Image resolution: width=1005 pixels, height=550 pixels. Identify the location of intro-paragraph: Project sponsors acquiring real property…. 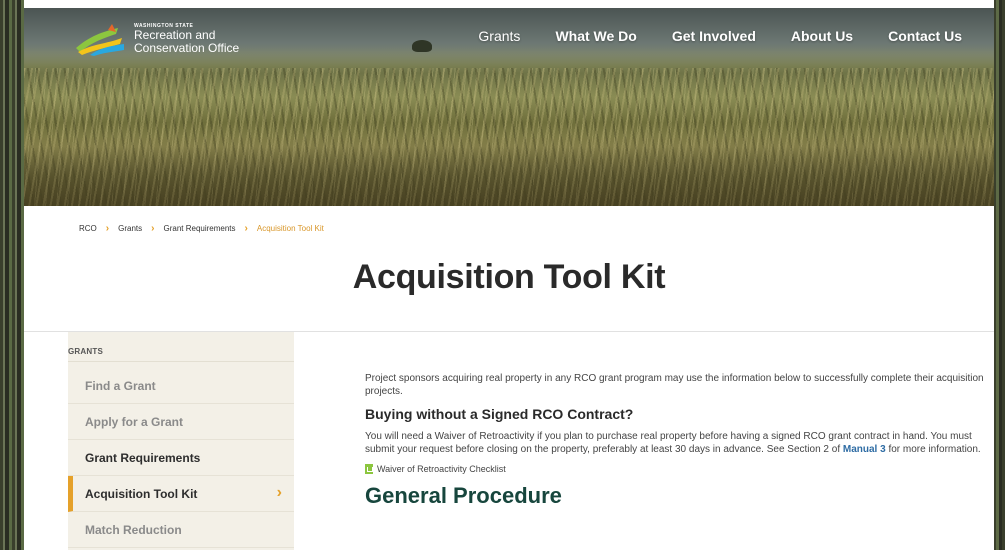
(674, 385).